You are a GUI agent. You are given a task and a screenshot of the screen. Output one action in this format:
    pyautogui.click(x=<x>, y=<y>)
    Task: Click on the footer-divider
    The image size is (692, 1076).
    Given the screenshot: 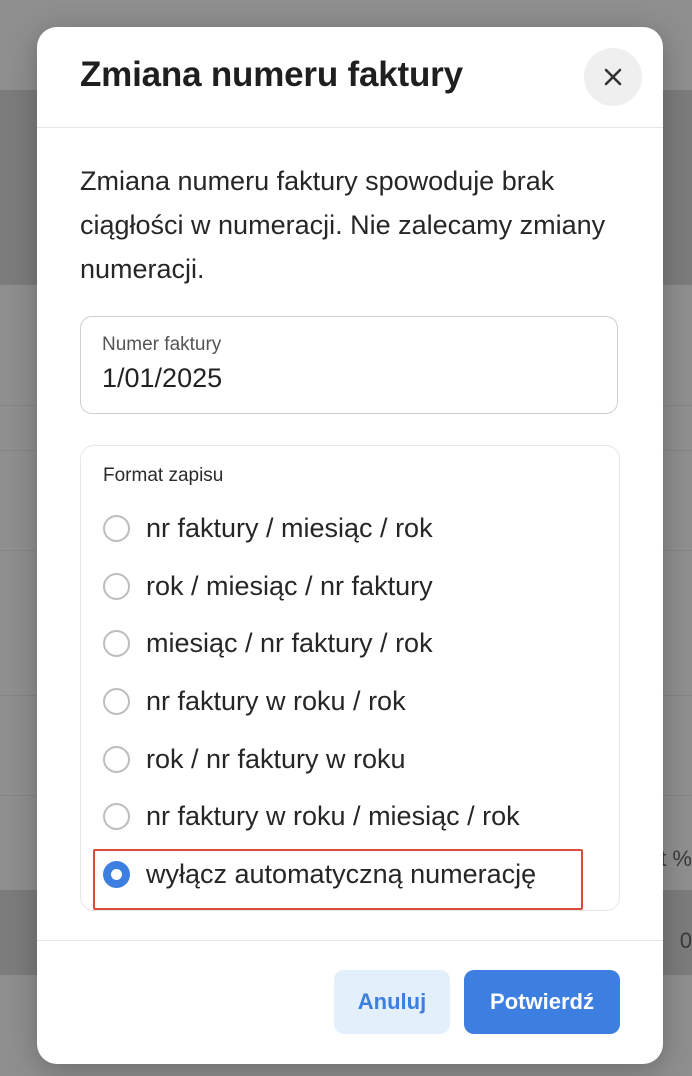 What is the action you would take?
    pyautogui.click(x=350, y=940)
    